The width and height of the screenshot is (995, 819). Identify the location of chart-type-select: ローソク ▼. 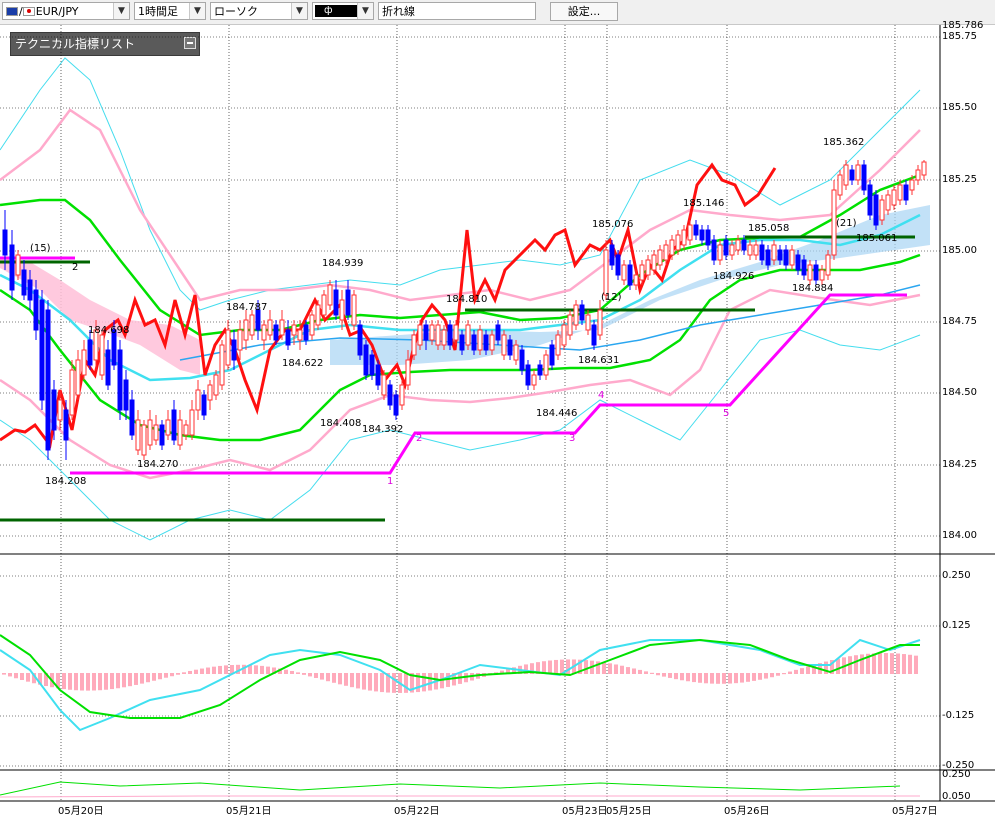
(259, 11).